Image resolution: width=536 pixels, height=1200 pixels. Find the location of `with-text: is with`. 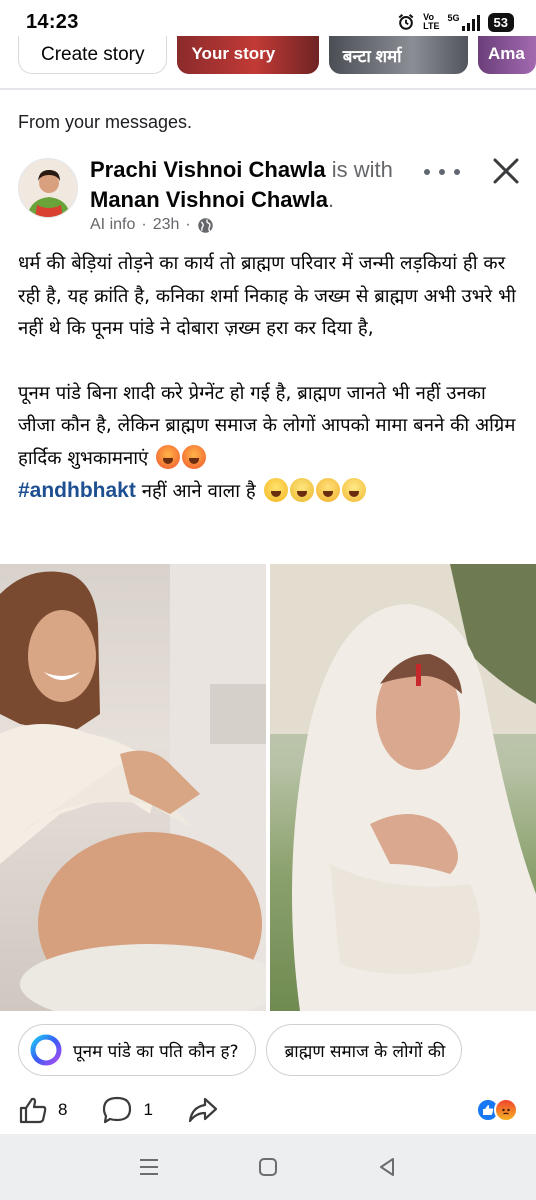

with-text: is with is located at coordinates (362, 169).